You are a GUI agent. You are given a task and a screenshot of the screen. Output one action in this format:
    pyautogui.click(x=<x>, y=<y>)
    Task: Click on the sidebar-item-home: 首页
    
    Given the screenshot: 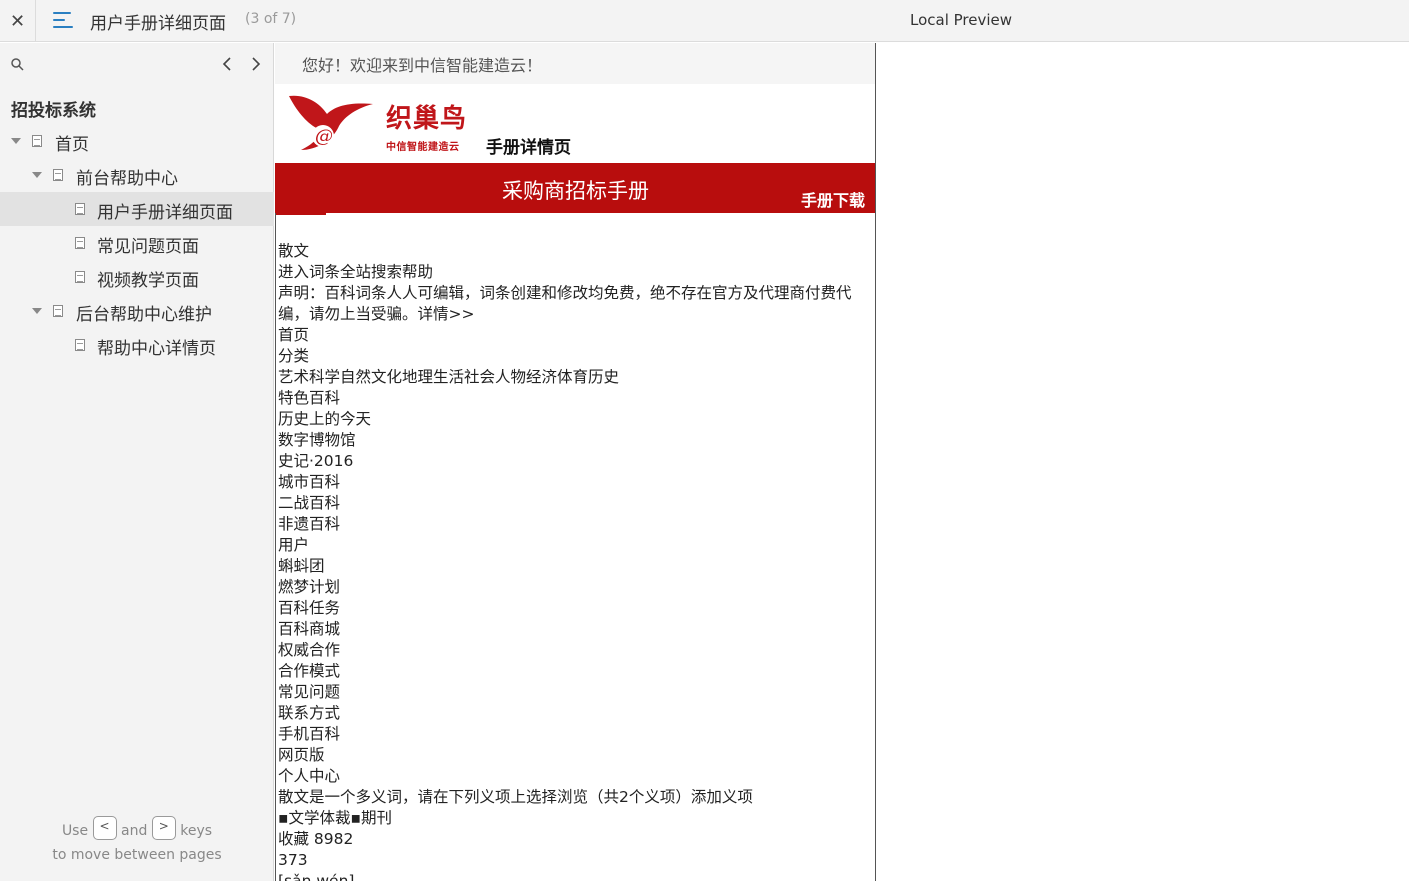 What is the action you would take?
    pyautogui.click(x=137, y=141)
    